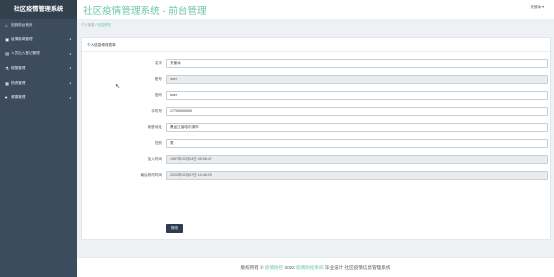 The height and width of the screenshot is (277, 554). What do you see at coordinates (158, 95) in the screenshot?
I see `field-label: 密码` at bounding box center [158, 95].